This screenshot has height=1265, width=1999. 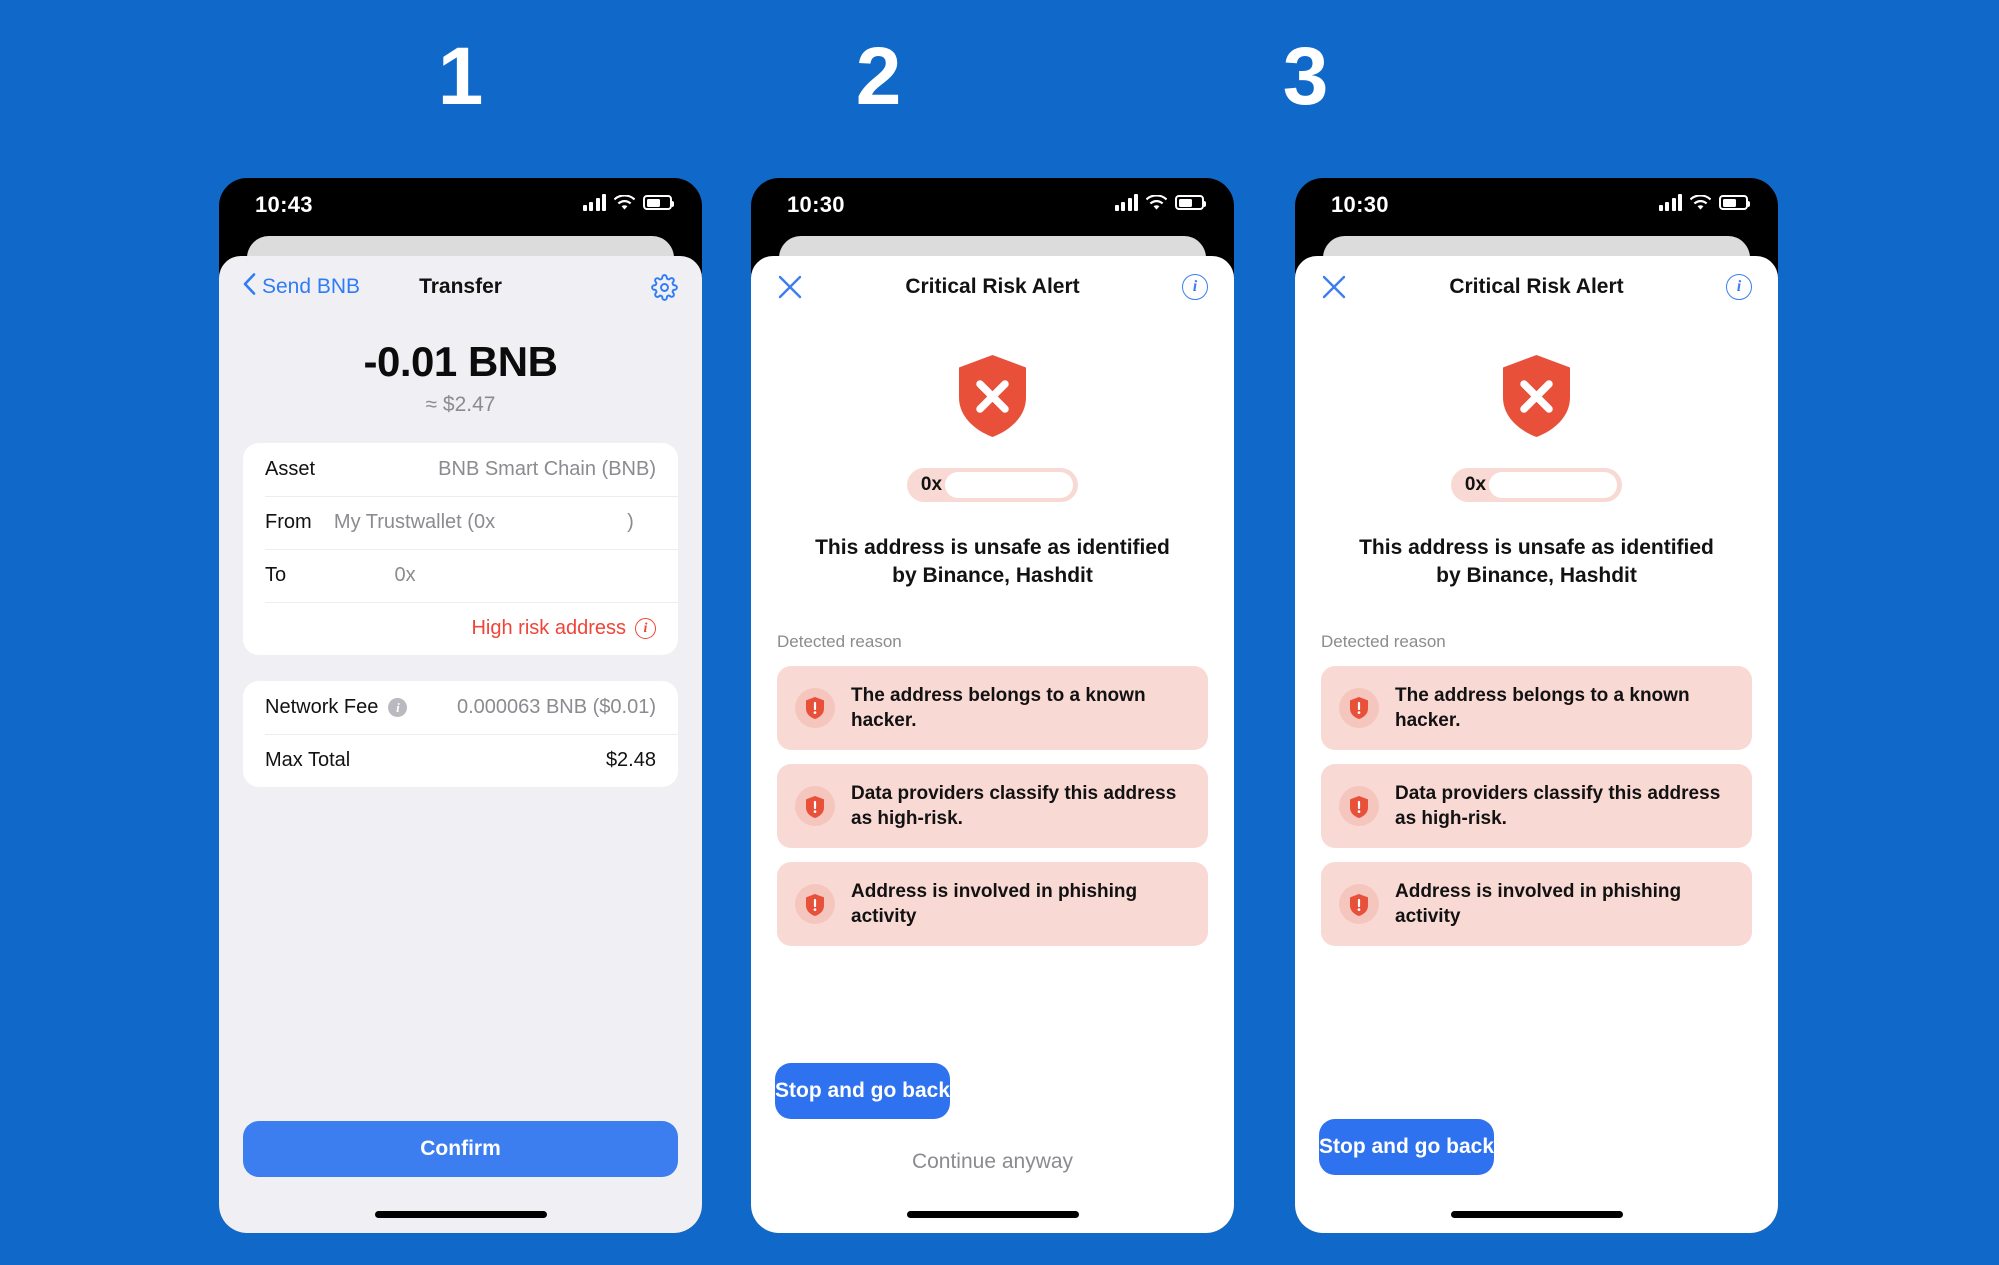 What do you see at coordinates (460, 361) in the screenshot?
I see `amount-value: -0.01 BNB` at bounding box center [460, 361].